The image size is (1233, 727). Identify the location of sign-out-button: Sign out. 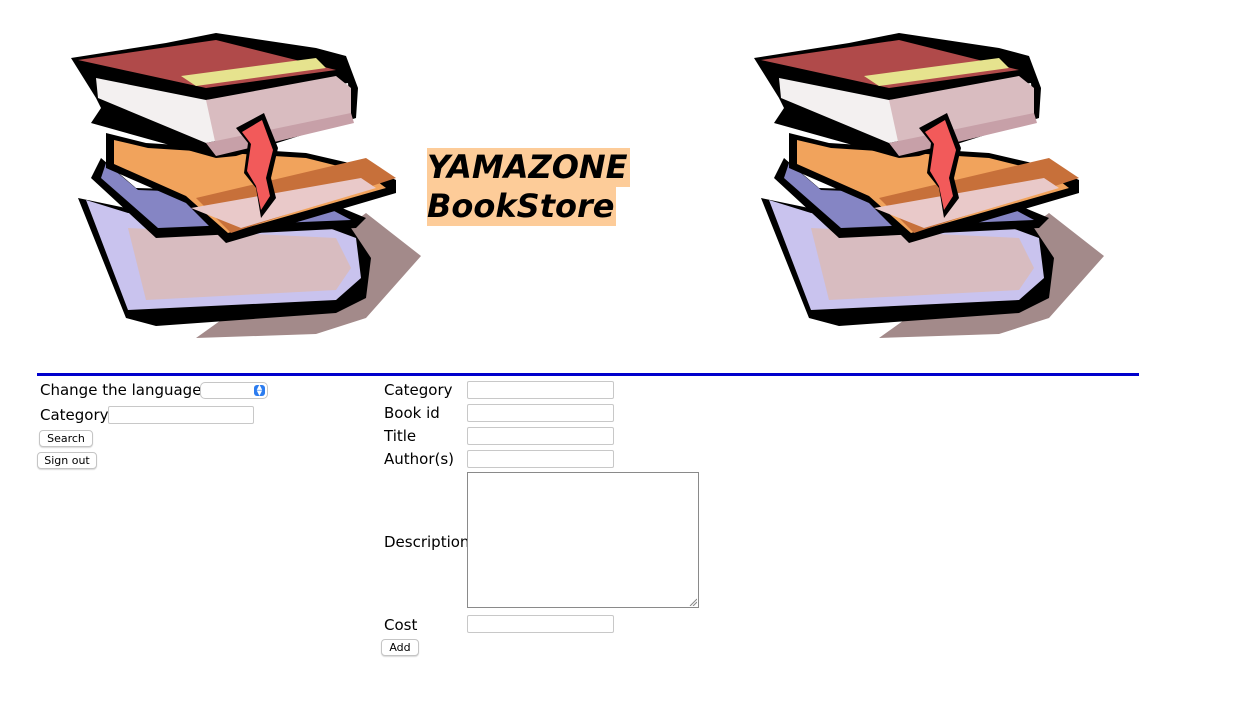
(67, 460).